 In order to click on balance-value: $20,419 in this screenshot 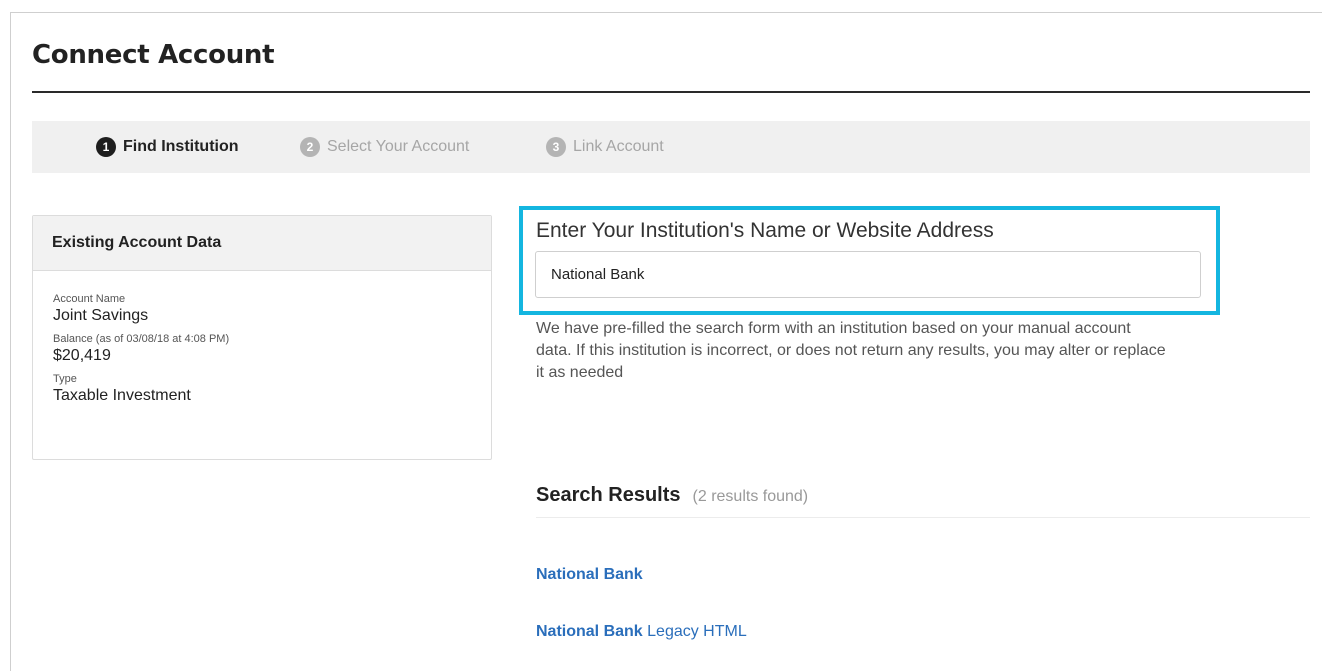, I will do `click(82, 355)`.